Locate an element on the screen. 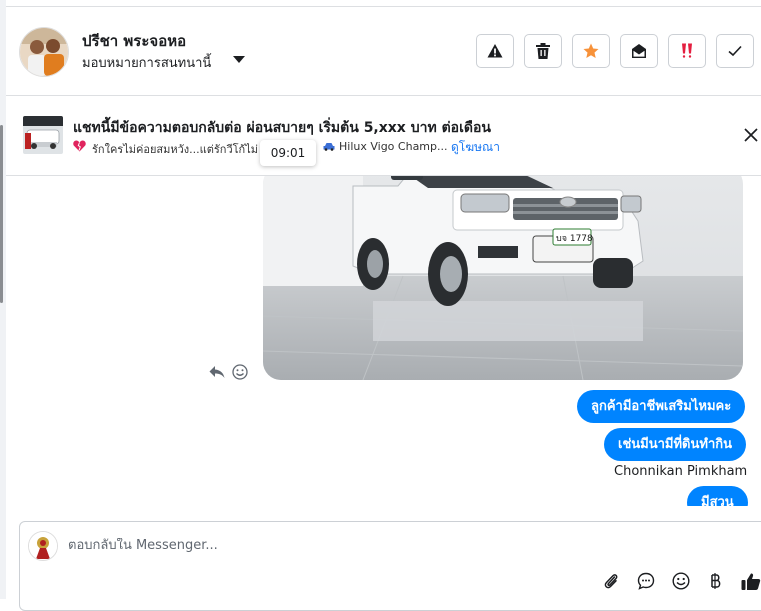  saved-replies-button is located at coordinates (646, 581).